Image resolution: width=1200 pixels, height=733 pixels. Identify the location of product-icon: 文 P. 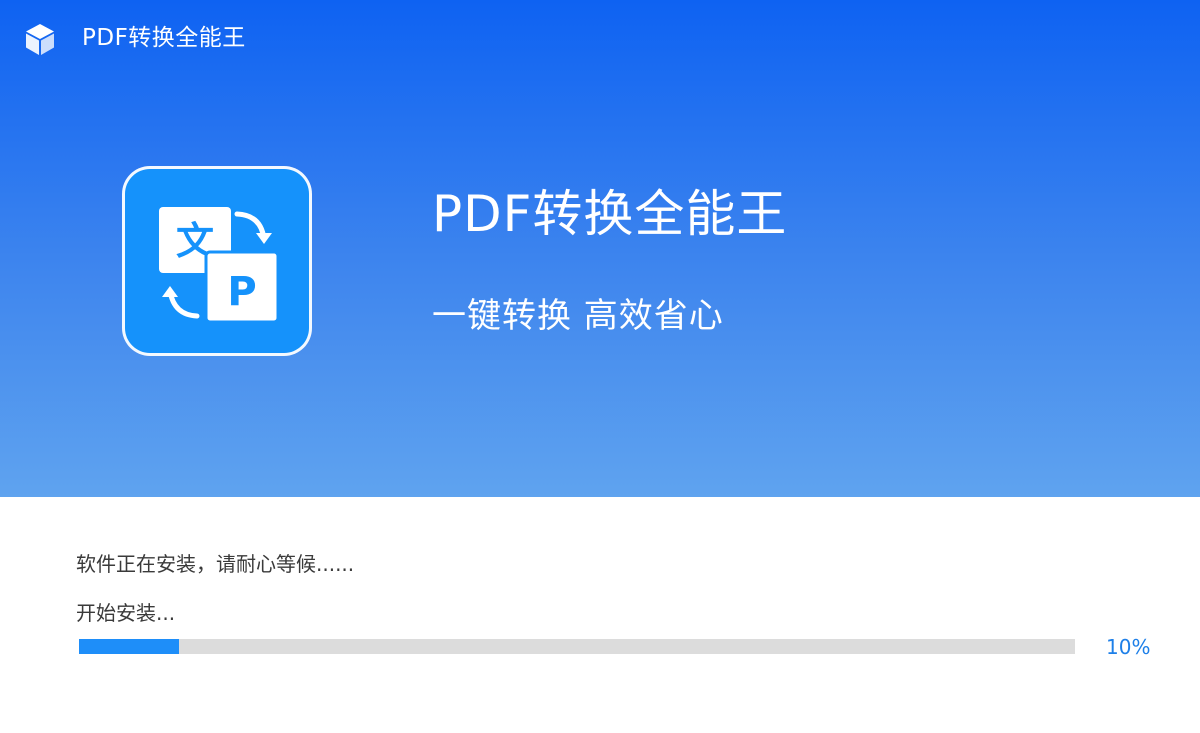
(217, 261).